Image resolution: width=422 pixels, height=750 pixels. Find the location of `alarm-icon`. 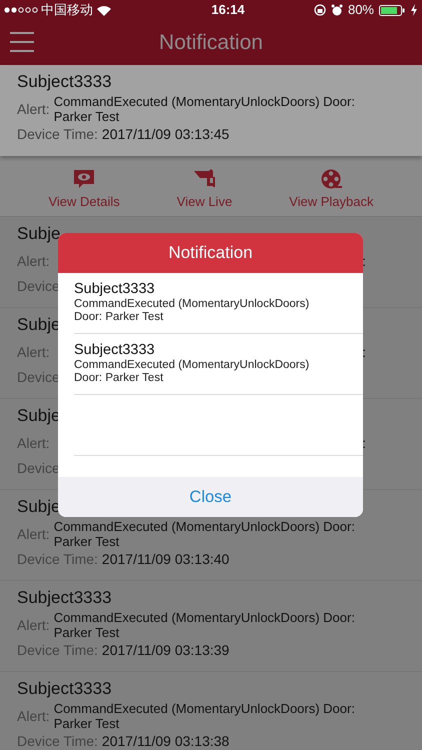

alarm-icon is located at coordinates (336, 10).